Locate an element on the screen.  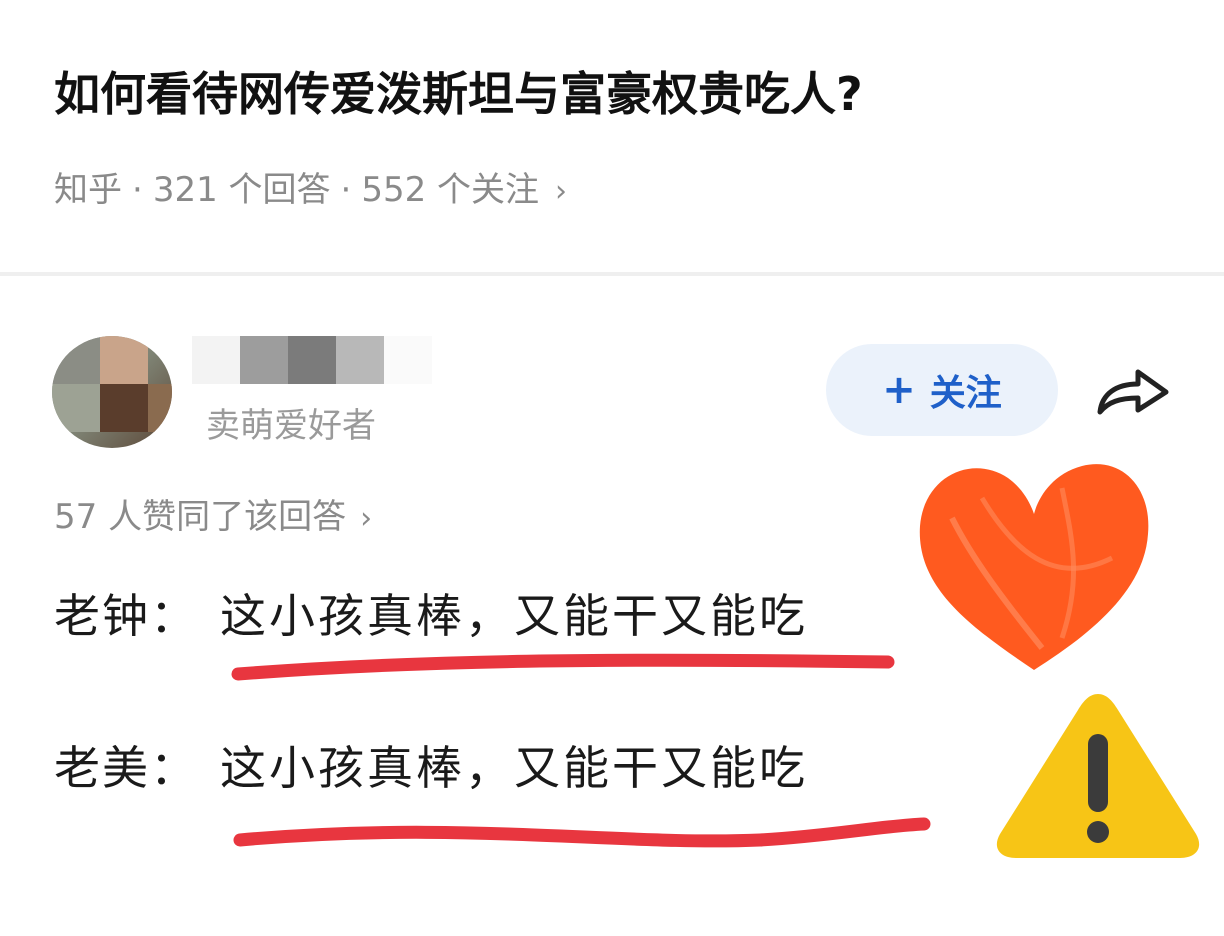
follow-label: 关注 is located at coordinates (965, 393).